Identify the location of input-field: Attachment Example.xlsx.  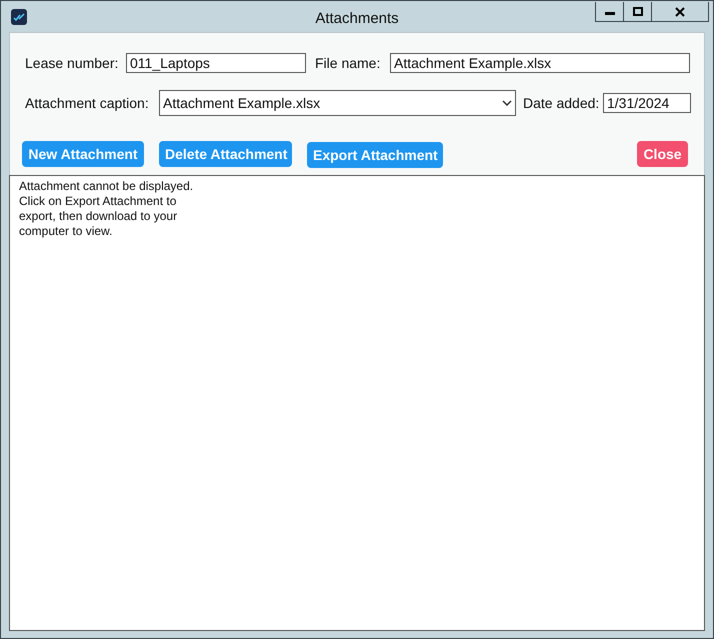
(540, 63).